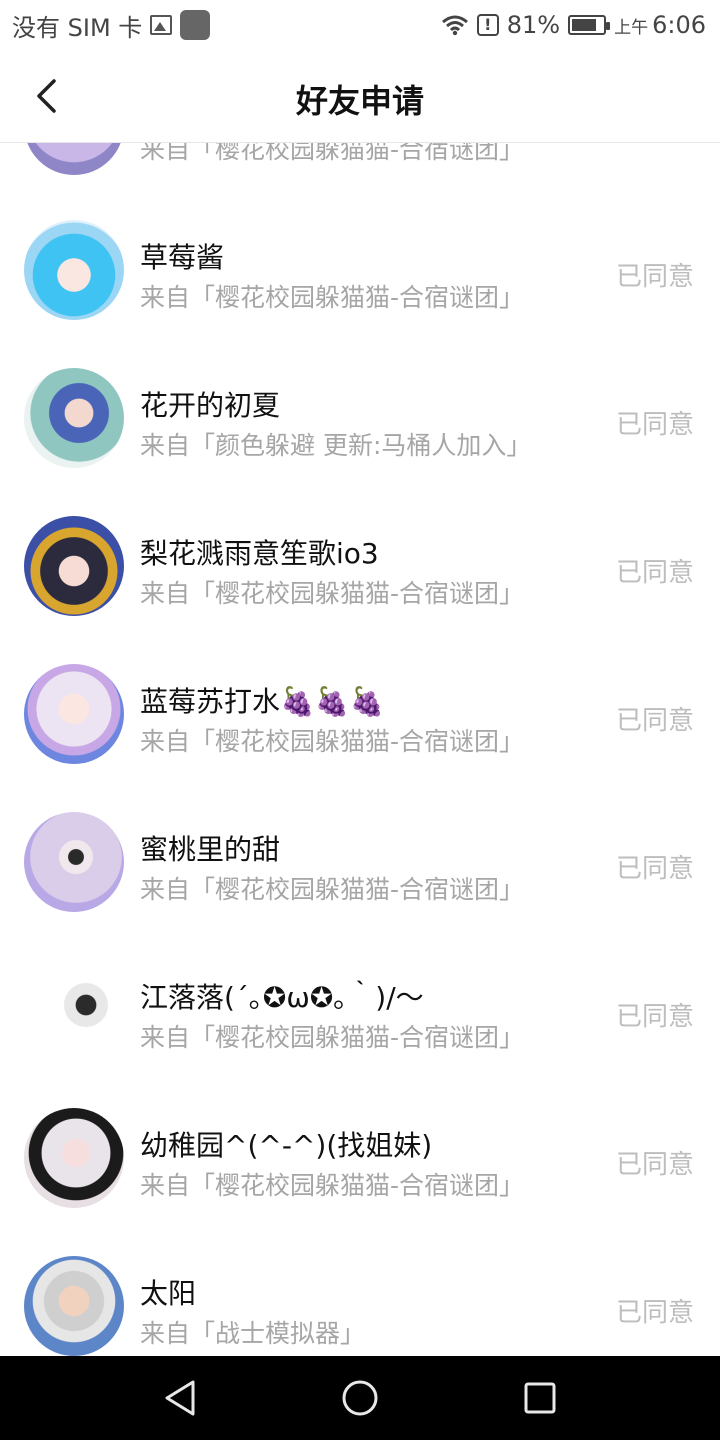 The width and height of the screenshot is (720, 1440). I want to click on list-item: 太阳 来自「战士模拟器」 已同意, so click(360, 1294).